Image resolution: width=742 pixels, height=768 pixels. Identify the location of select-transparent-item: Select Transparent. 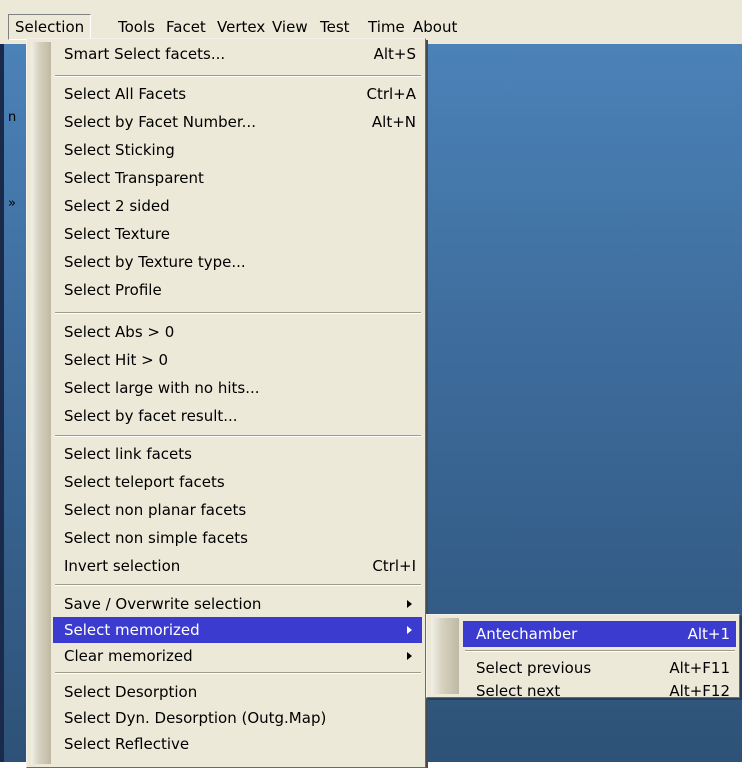
(237, 178).